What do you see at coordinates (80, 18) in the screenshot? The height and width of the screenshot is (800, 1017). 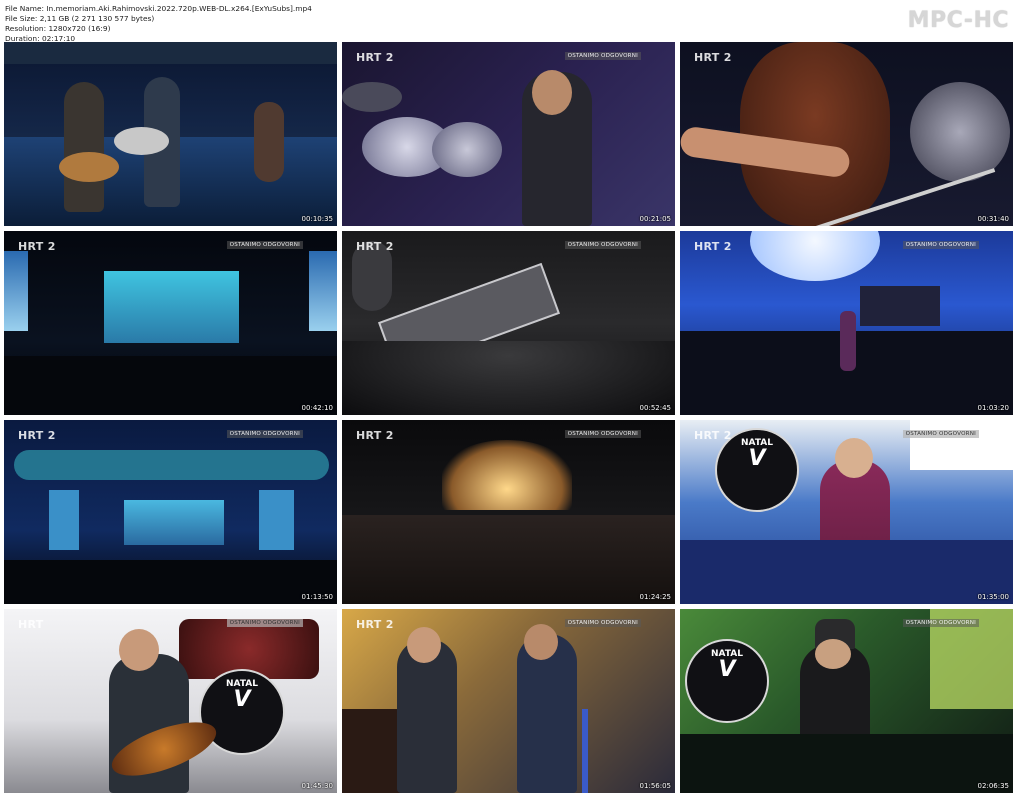 I see `file-size-text: File Size: 2,11 GB (2 271 130 577 bytes)` at bounding box center [80, 18].